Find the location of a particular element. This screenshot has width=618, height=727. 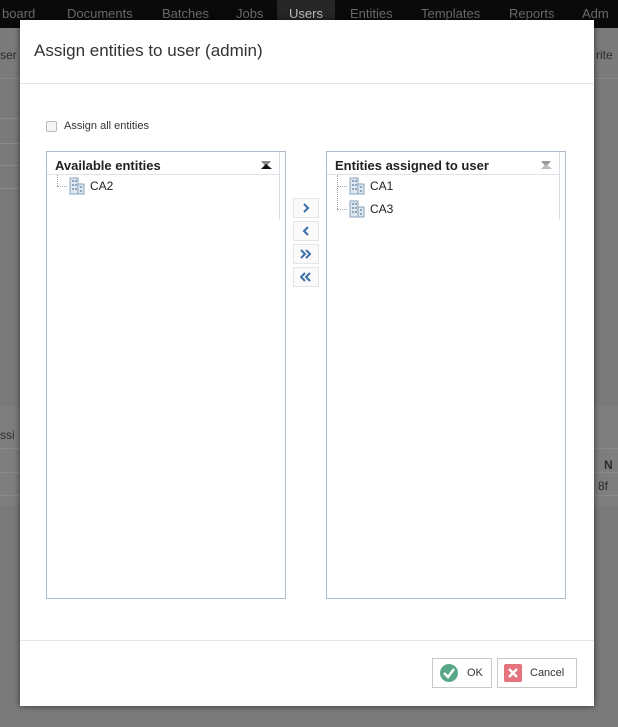

cancel-button: Cancel is located at coordinates (537, 673).